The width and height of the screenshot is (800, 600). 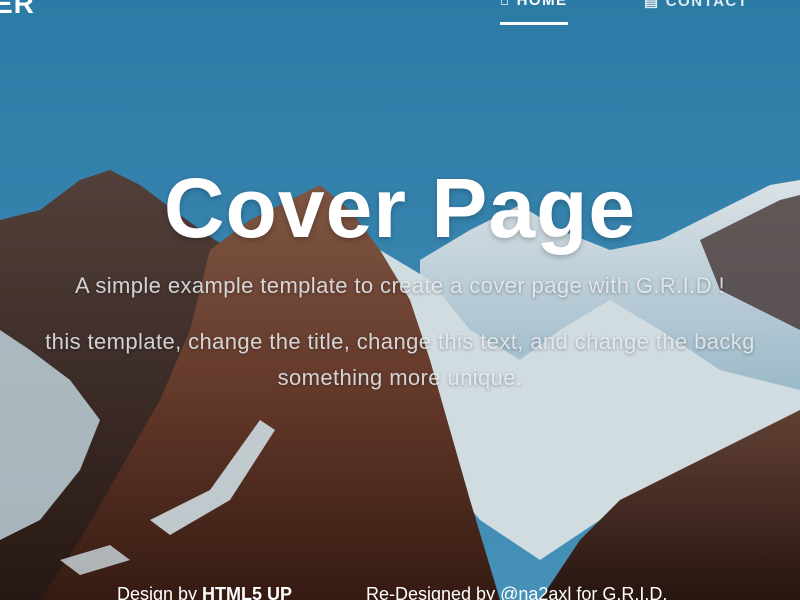 What do you see at coordinates (707, 5) in the screenshot?
I see `nav-item-label: CONTACT` at bounding box center [707, 5].